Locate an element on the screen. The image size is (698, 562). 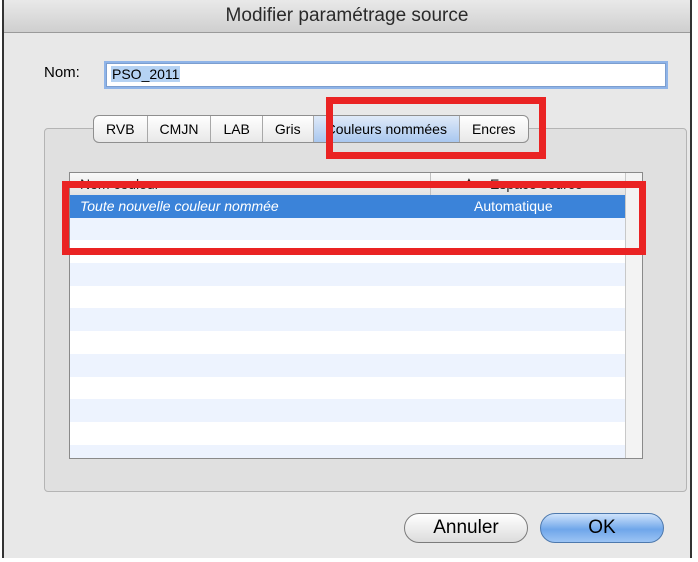
column-header-name: Nom couleur is located at coordinates (119, 184).